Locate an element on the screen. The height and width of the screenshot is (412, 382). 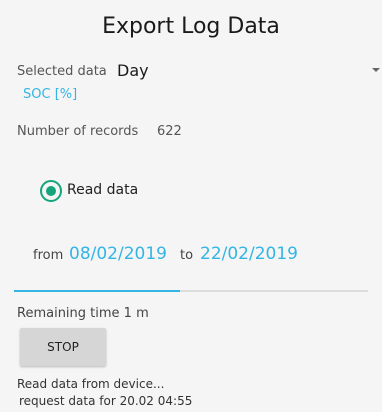
page-title: Export Log Data is located at coordinates (191, 26).